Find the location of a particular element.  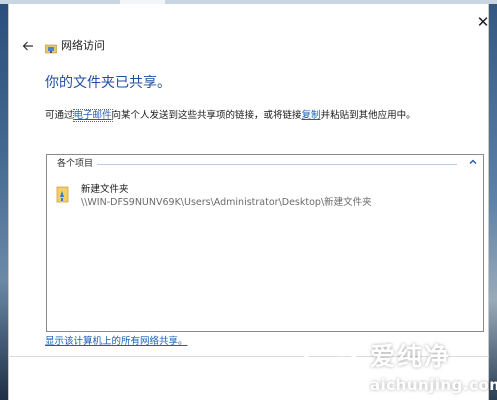

description: 可通过电子邮件向某个人发送到这些共享项的链接，或将链接复制并粘贴到其他应用中。 is located at coordinates (230, 115).